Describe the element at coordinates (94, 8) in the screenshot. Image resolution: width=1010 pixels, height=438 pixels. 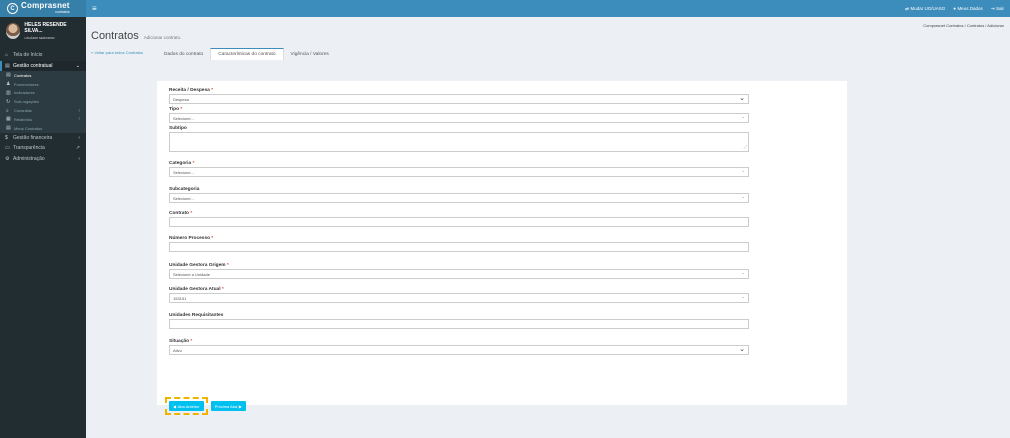
I see `hamburger-menu-icon: ≡` at that location.